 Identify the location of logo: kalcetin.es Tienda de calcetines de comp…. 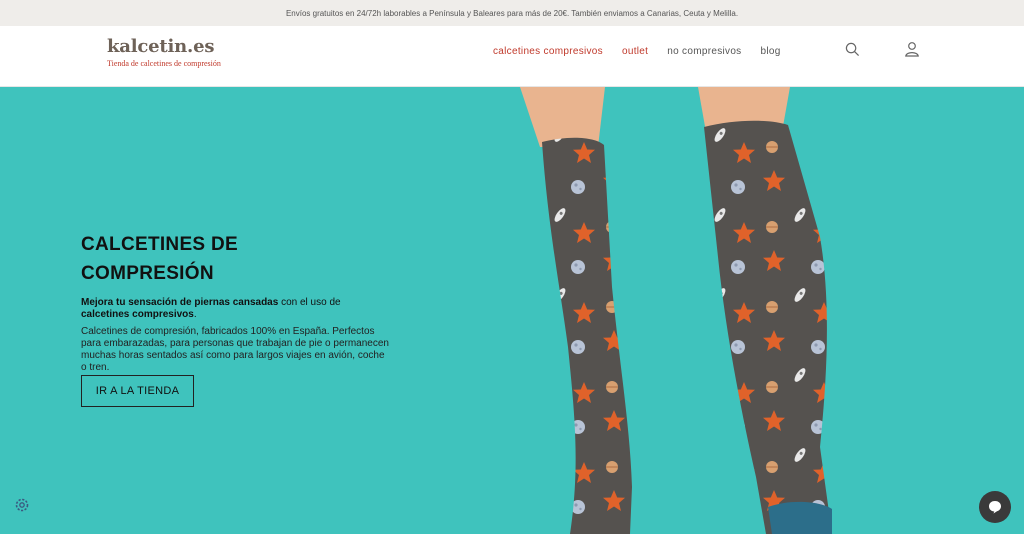
(164, 52).